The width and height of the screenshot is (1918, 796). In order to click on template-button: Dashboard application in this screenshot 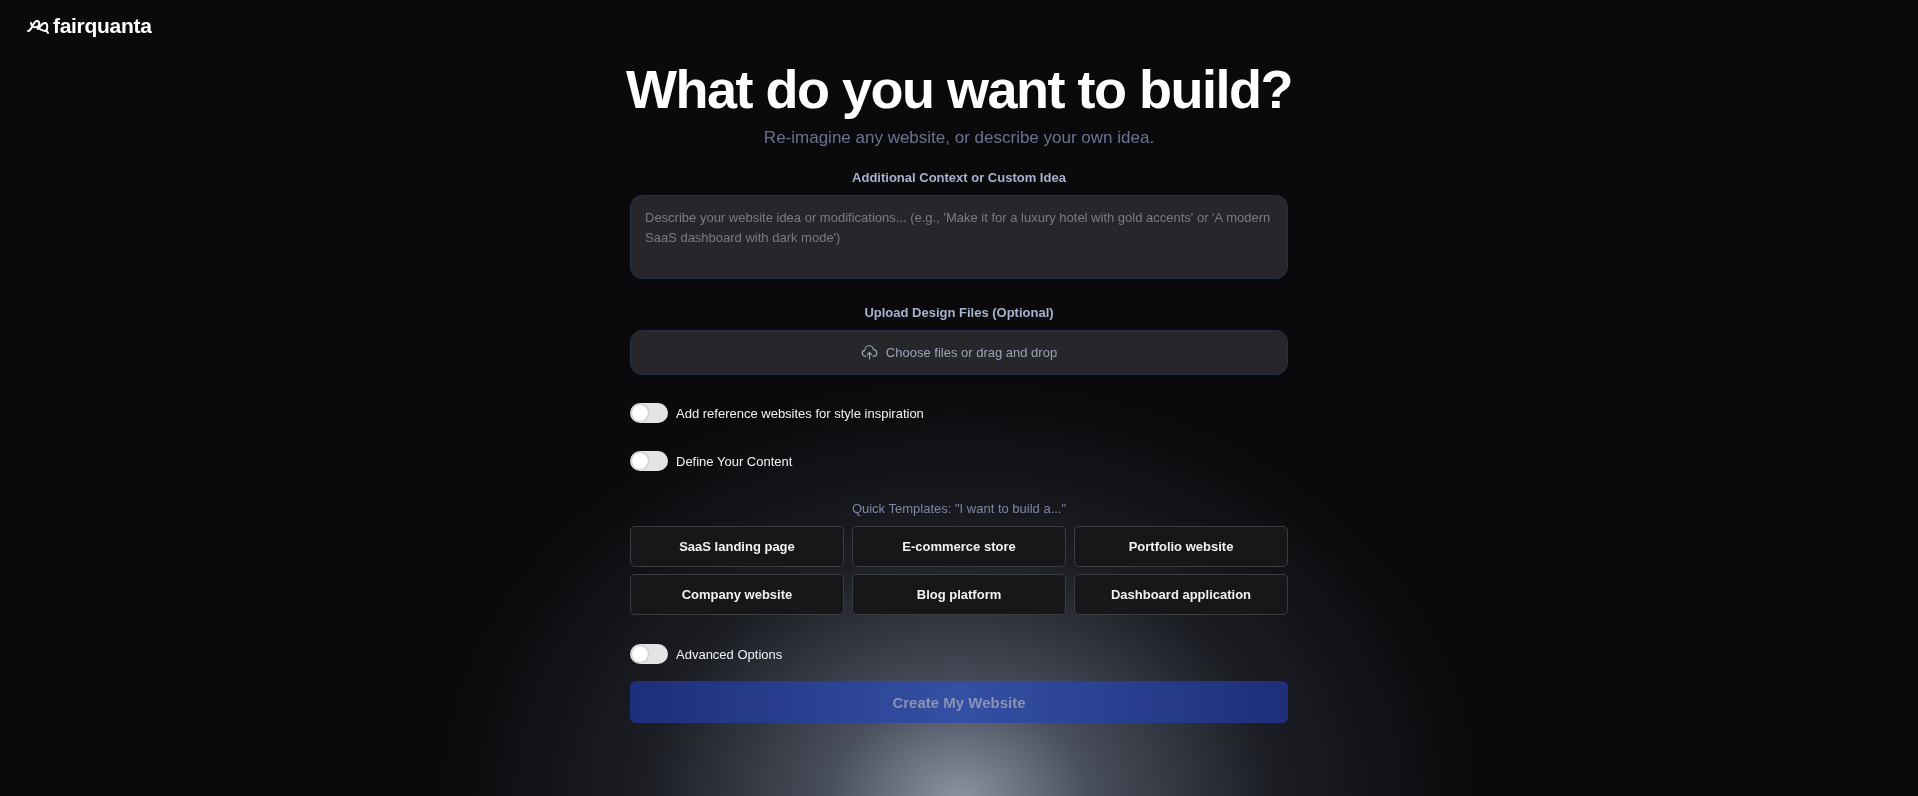, I will do `click(1181, 594)`.